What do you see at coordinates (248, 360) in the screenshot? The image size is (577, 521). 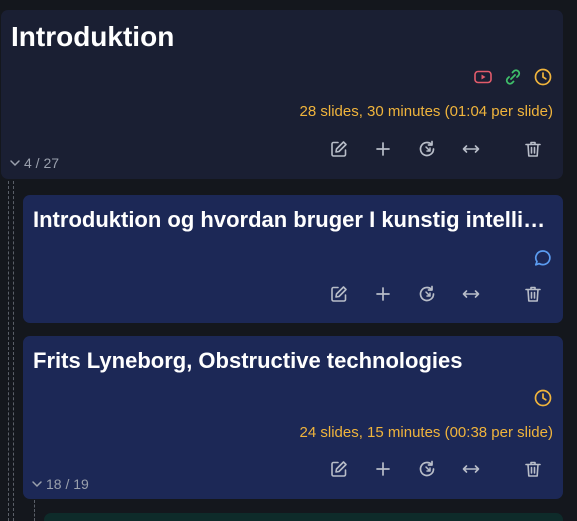 I see `slide-title: Frits Lyneborg, Obstructive technologies` at bounding box center [248, 360].